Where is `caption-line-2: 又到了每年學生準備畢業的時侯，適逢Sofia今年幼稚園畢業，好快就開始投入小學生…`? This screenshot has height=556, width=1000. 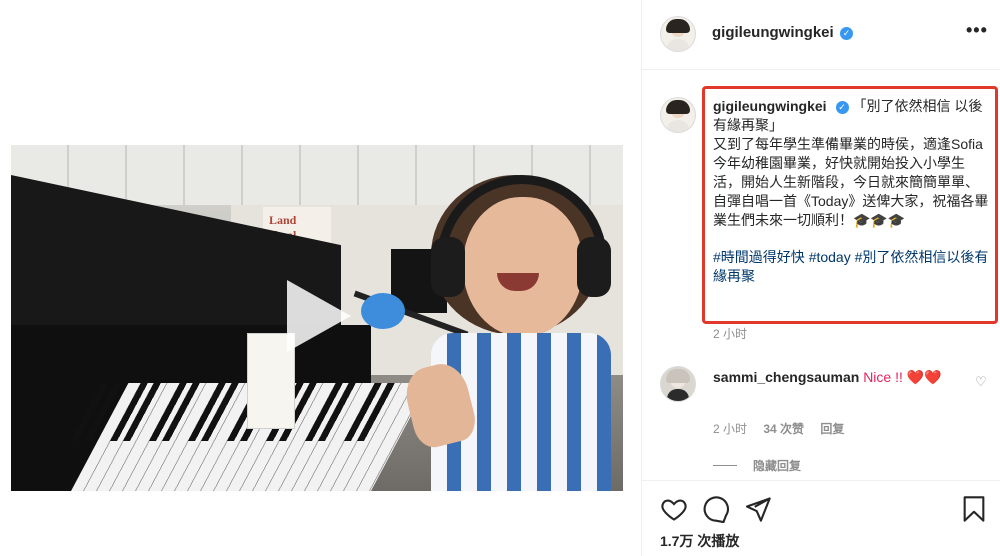 caption-line-2: 又到了每年學生準備畢業的時侯，適逢Sofia今年幼稚園畢業，好快就開始投入小學生… is located at coordinates (851, 182).